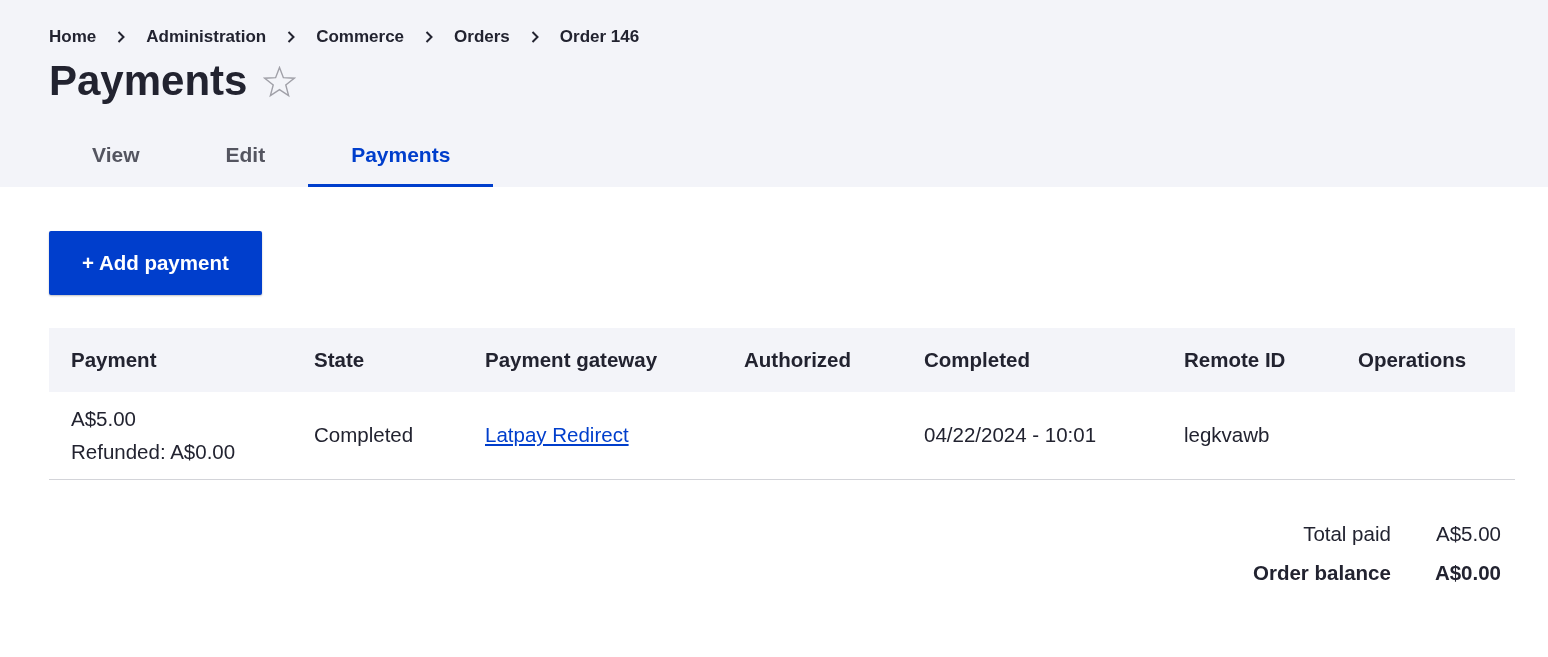 The image size is (1548, 657). What do you see at coordinates (1346, 533) in the screenshot?
I see `total-label: Total paid` at bounding box center [1346, 533].